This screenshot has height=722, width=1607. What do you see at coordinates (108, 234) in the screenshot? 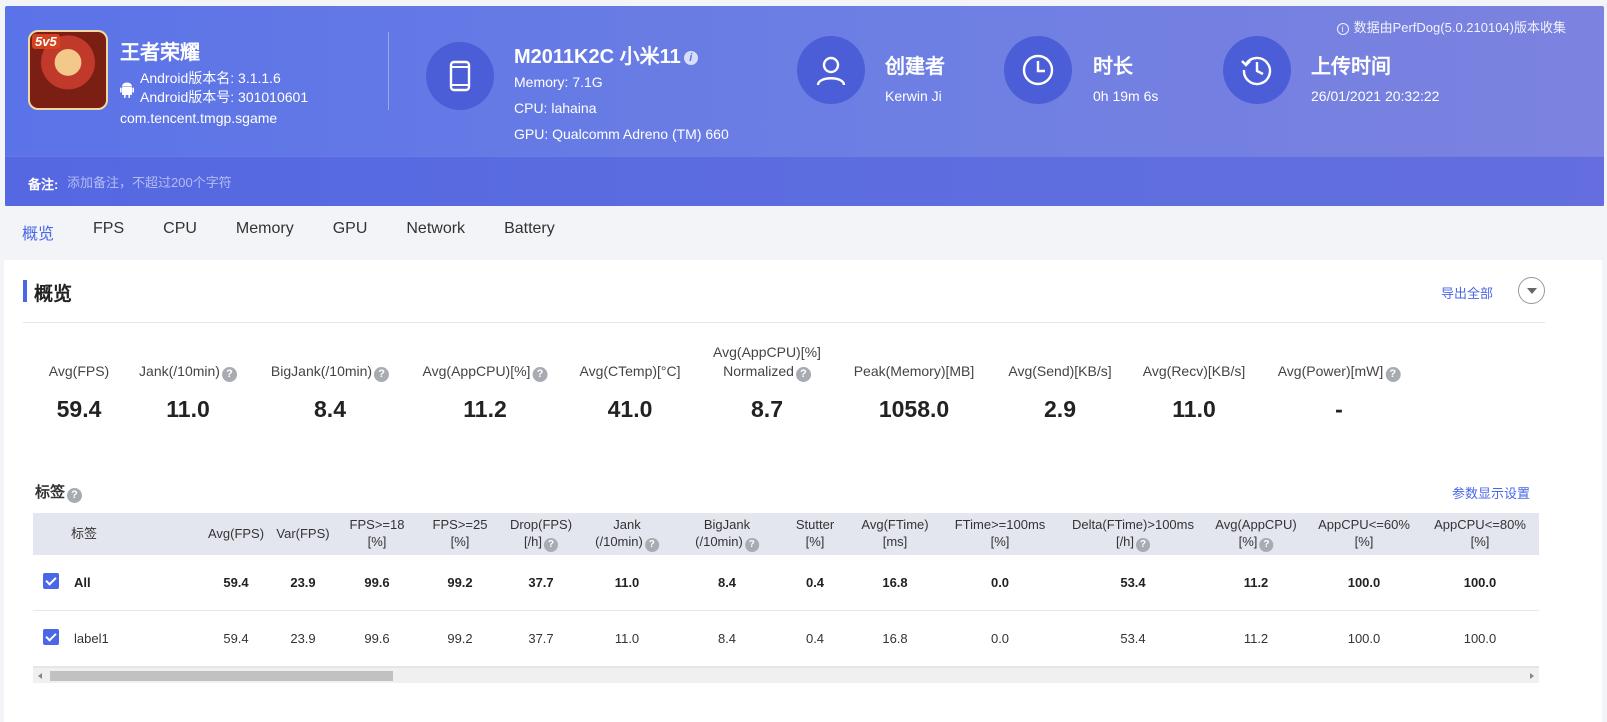
I see `tab-fps: FPS` at bounding box center [108, 234].